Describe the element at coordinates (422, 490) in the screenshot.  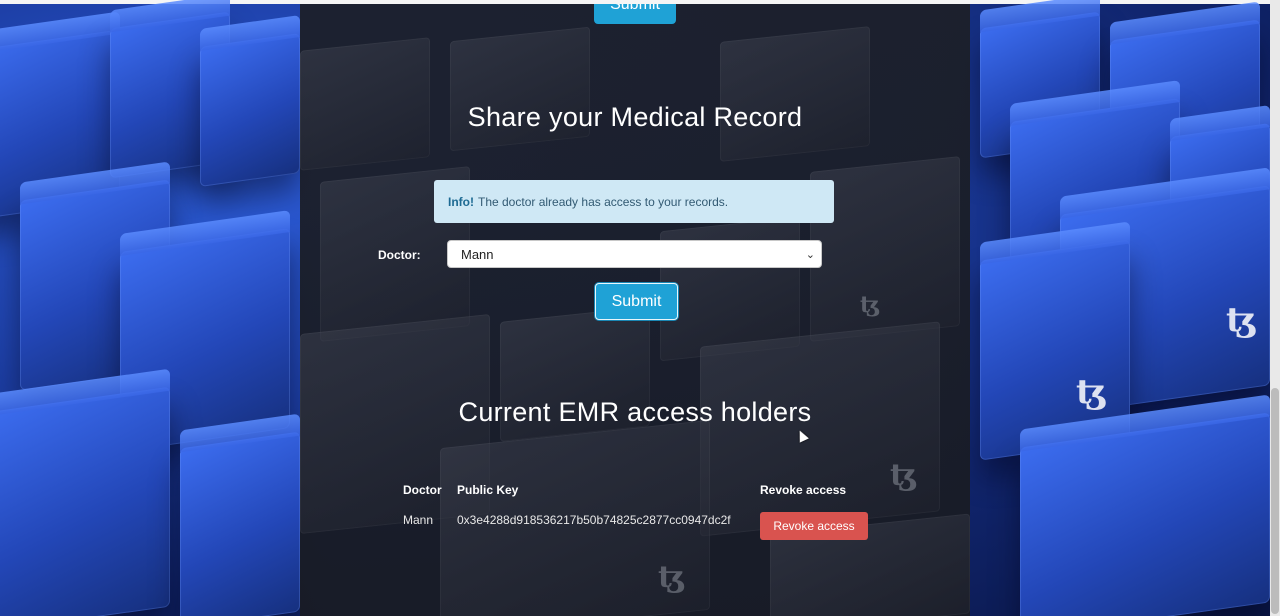
I see `column-header-doctor: Doctor` at that location.